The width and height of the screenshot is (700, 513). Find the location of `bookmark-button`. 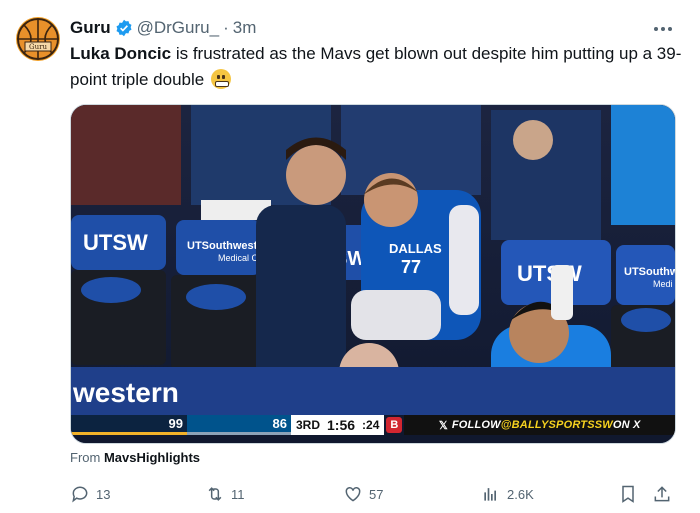

bookmark-button is located at coordinates (628, 494).